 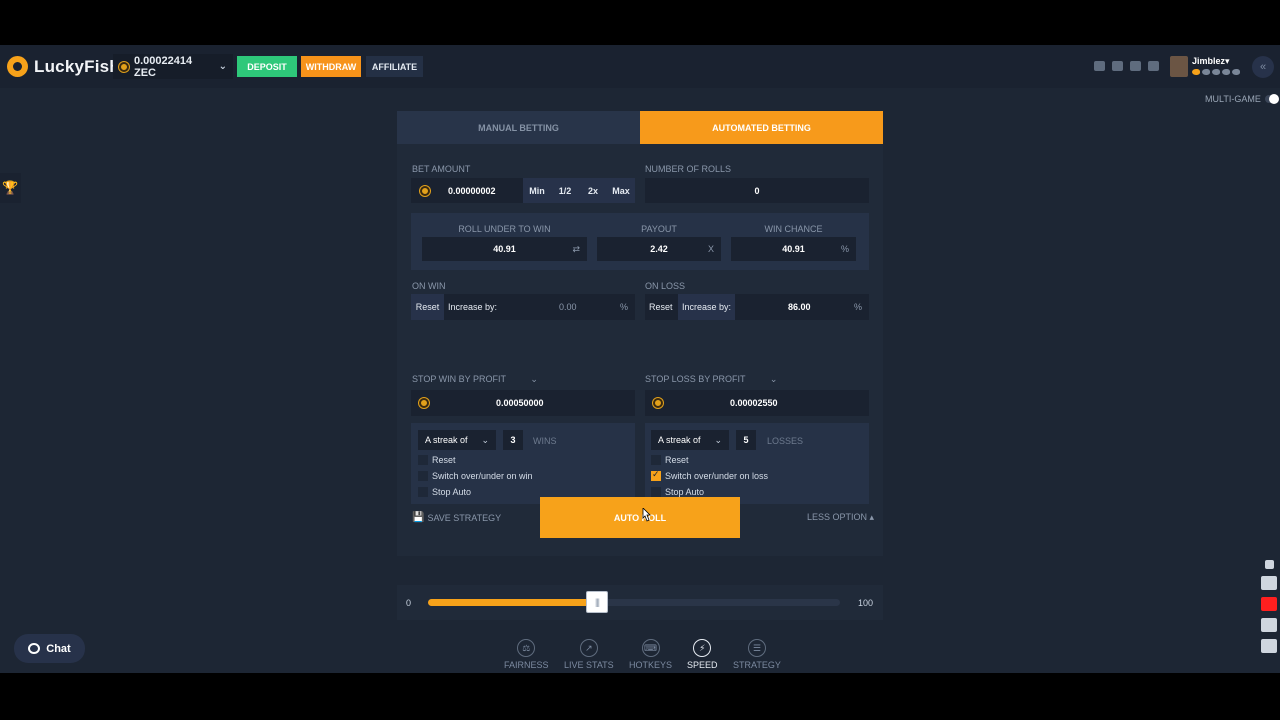 I want to click on nav-live-stats: ↗ LIVE STATS, so click(x=589, y=654).